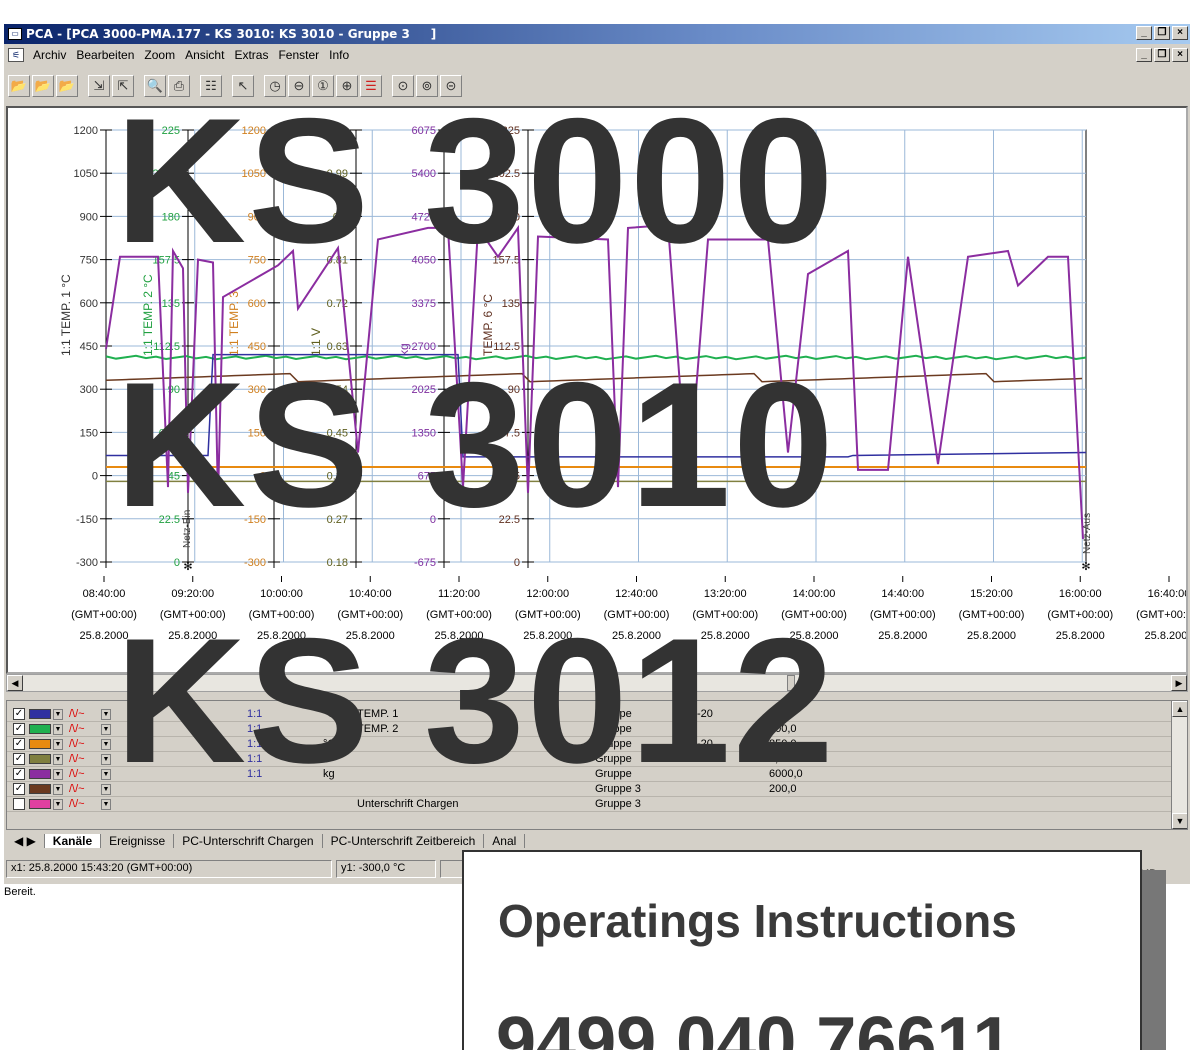 The width and height of the screenshot is (1190, 1050). I want to click on x-tick-label: 10:00:00, so click(281, 594).